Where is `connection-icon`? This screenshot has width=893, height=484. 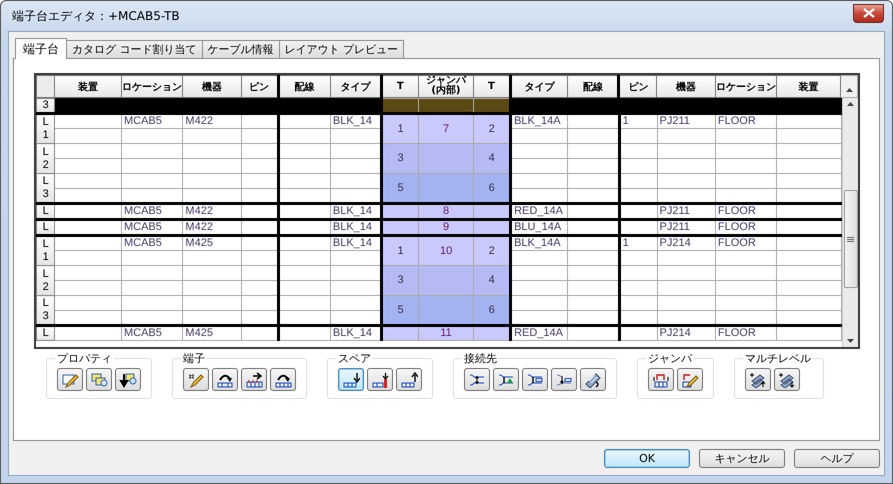
connection-icon is located at coordinates (535, 380).